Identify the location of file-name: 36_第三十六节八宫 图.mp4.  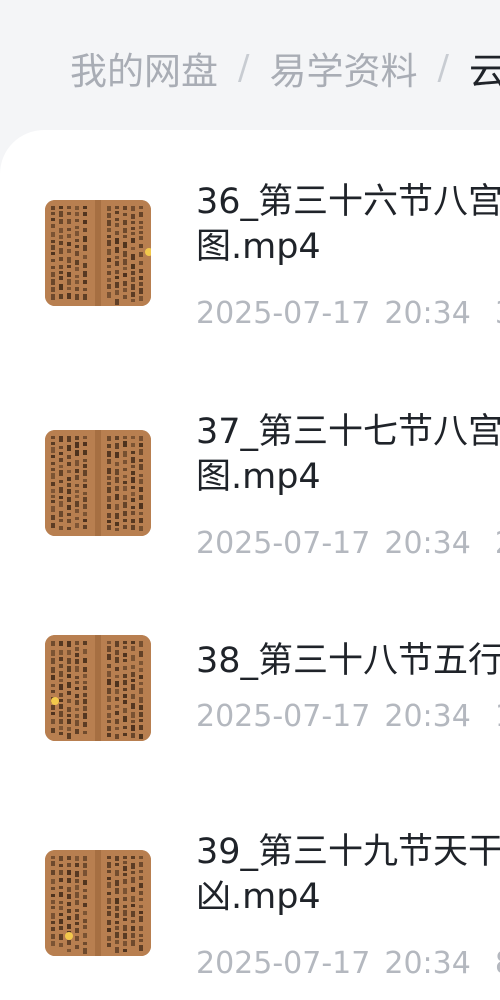
(348, 225).